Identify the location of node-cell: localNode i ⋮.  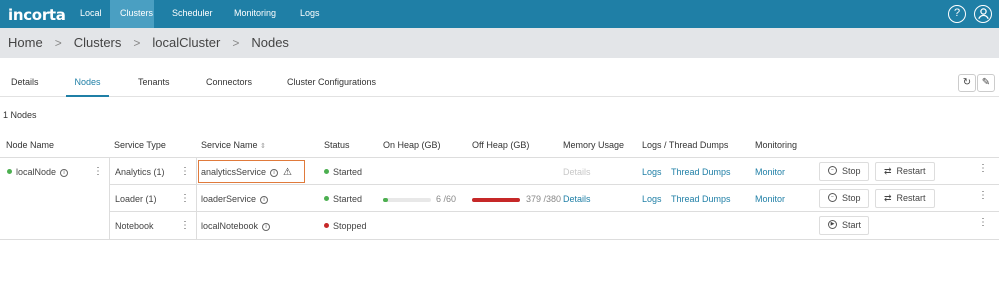
(55, 199).